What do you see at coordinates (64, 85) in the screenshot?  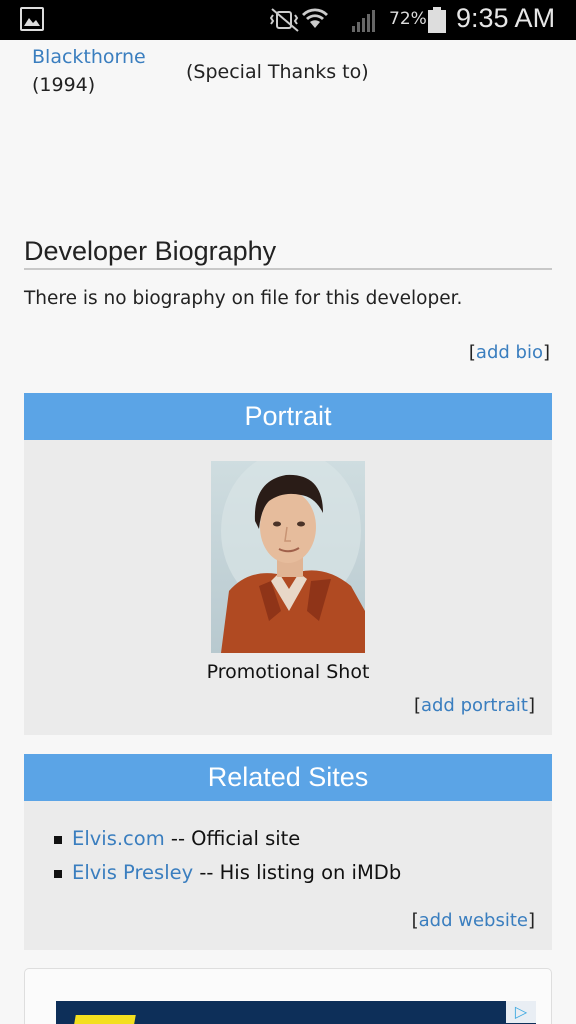 I see `game-year: (1994)` at bounding box center [64, 85].